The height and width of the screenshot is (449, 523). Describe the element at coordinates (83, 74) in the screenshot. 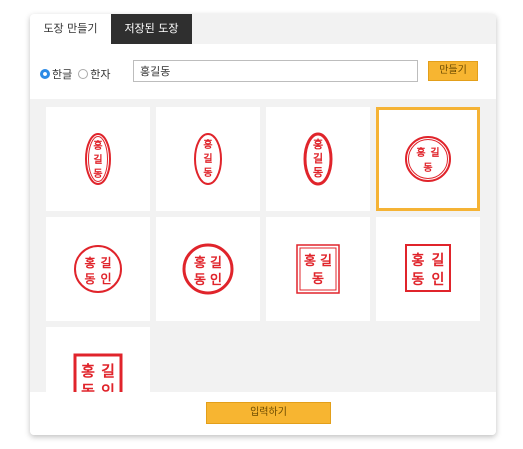

I see `radio-hanja` at that location.